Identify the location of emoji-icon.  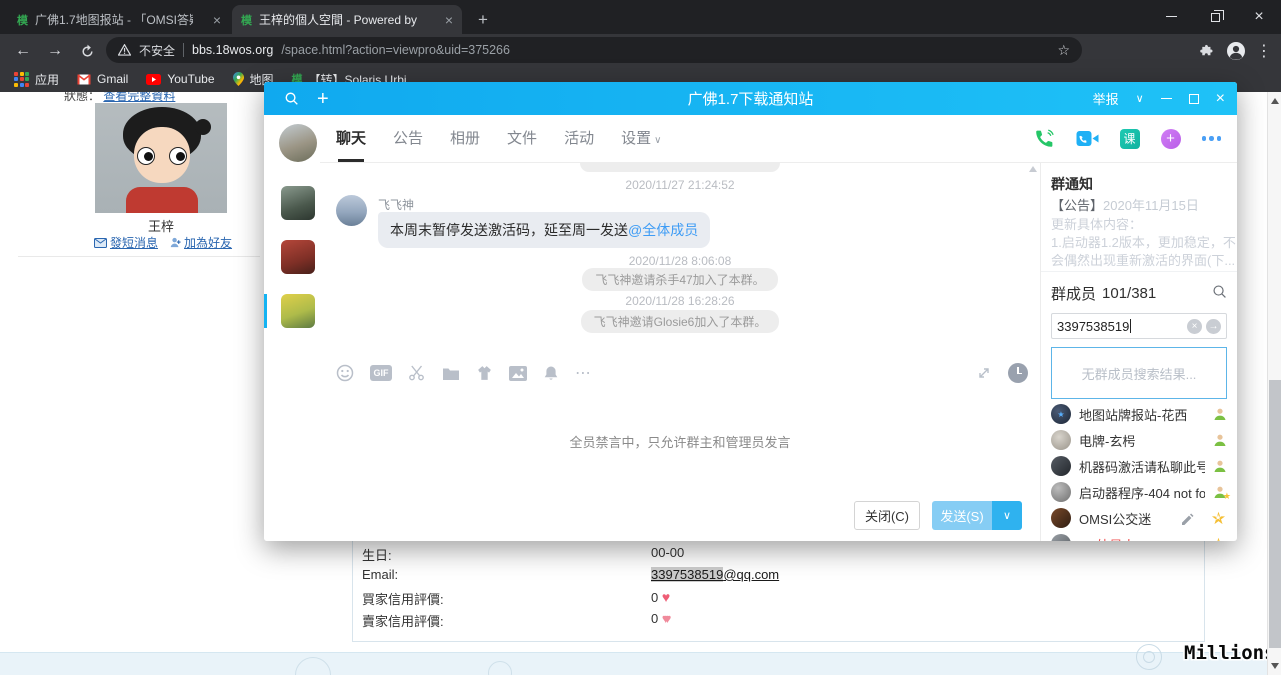
(345, 373).